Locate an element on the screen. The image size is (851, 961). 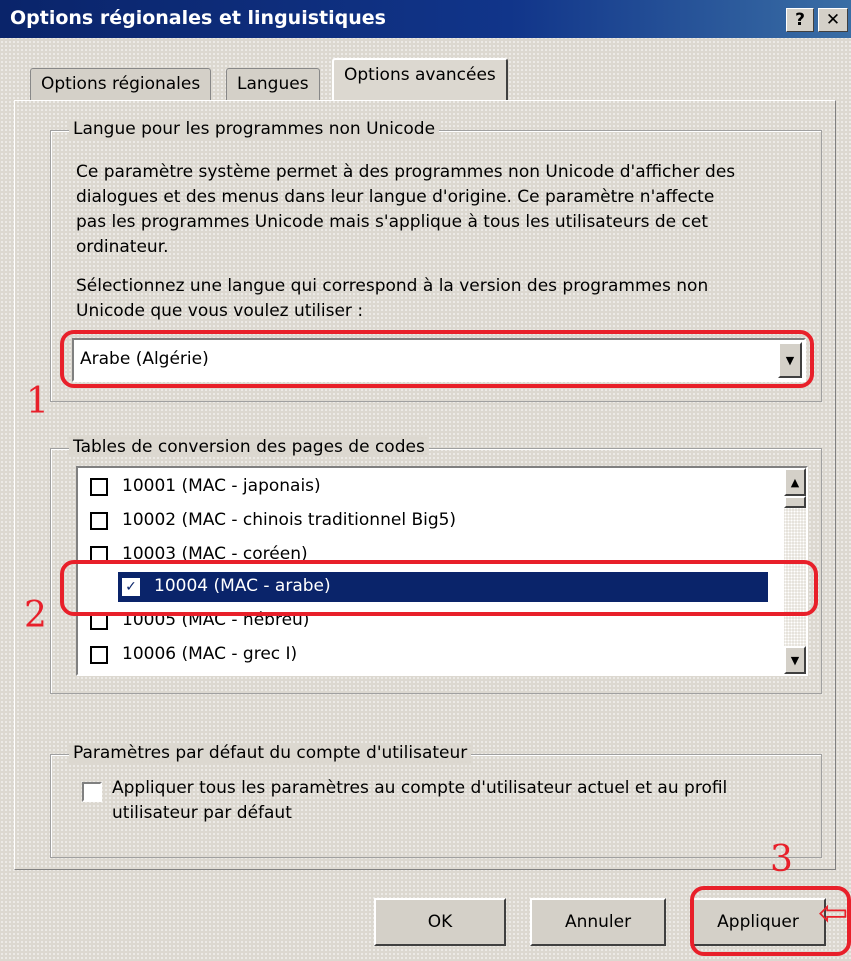
list-item: 10002 (MAC - chinois traditionnel Big5) is located at coordinates (345, 521).